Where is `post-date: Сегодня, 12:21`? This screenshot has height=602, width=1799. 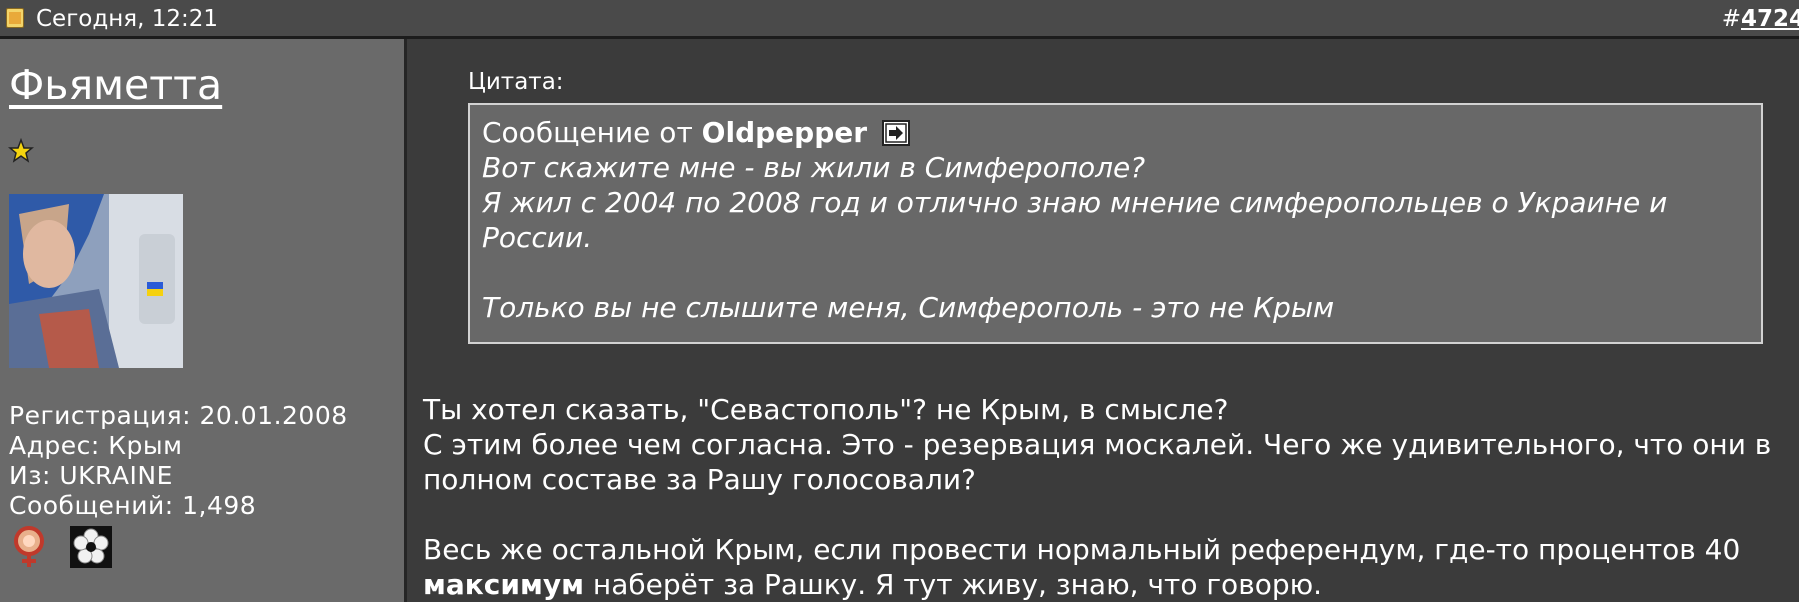
post-date: Сегодня, 12:21 is located at coordinates (127, 19).